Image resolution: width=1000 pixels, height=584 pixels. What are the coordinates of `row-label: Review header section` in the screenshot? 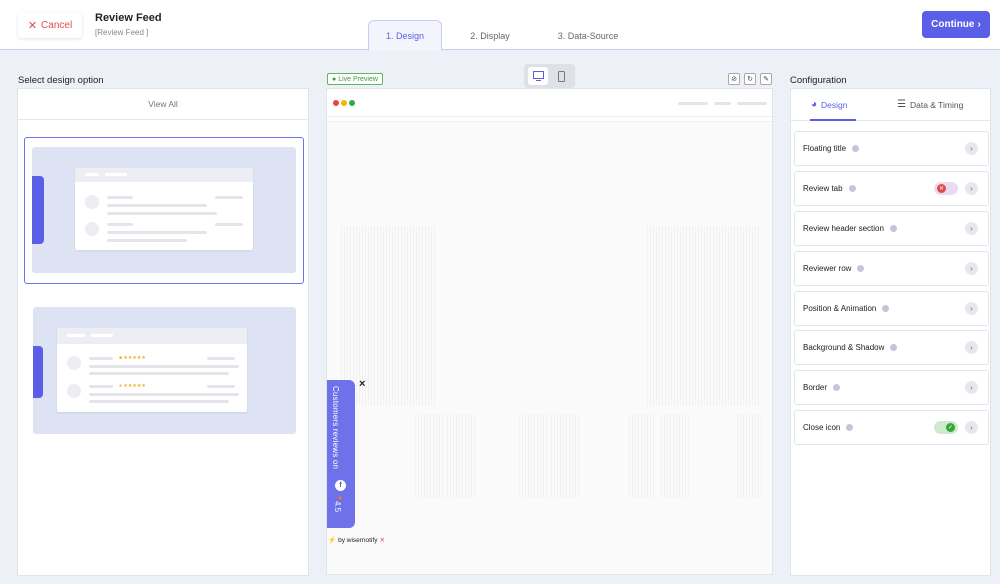 It's located at (843, 228).